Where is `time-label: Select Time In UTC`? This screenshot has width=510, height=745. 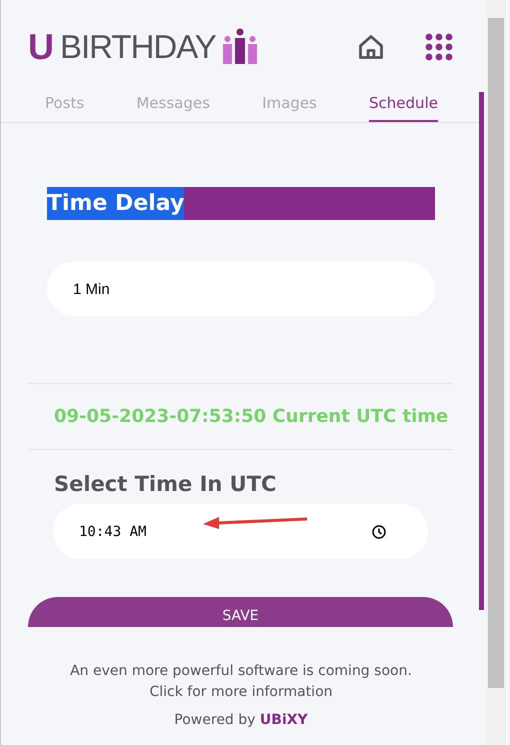
time-label: Select Time In UTC is located at coordinates (166, 484).